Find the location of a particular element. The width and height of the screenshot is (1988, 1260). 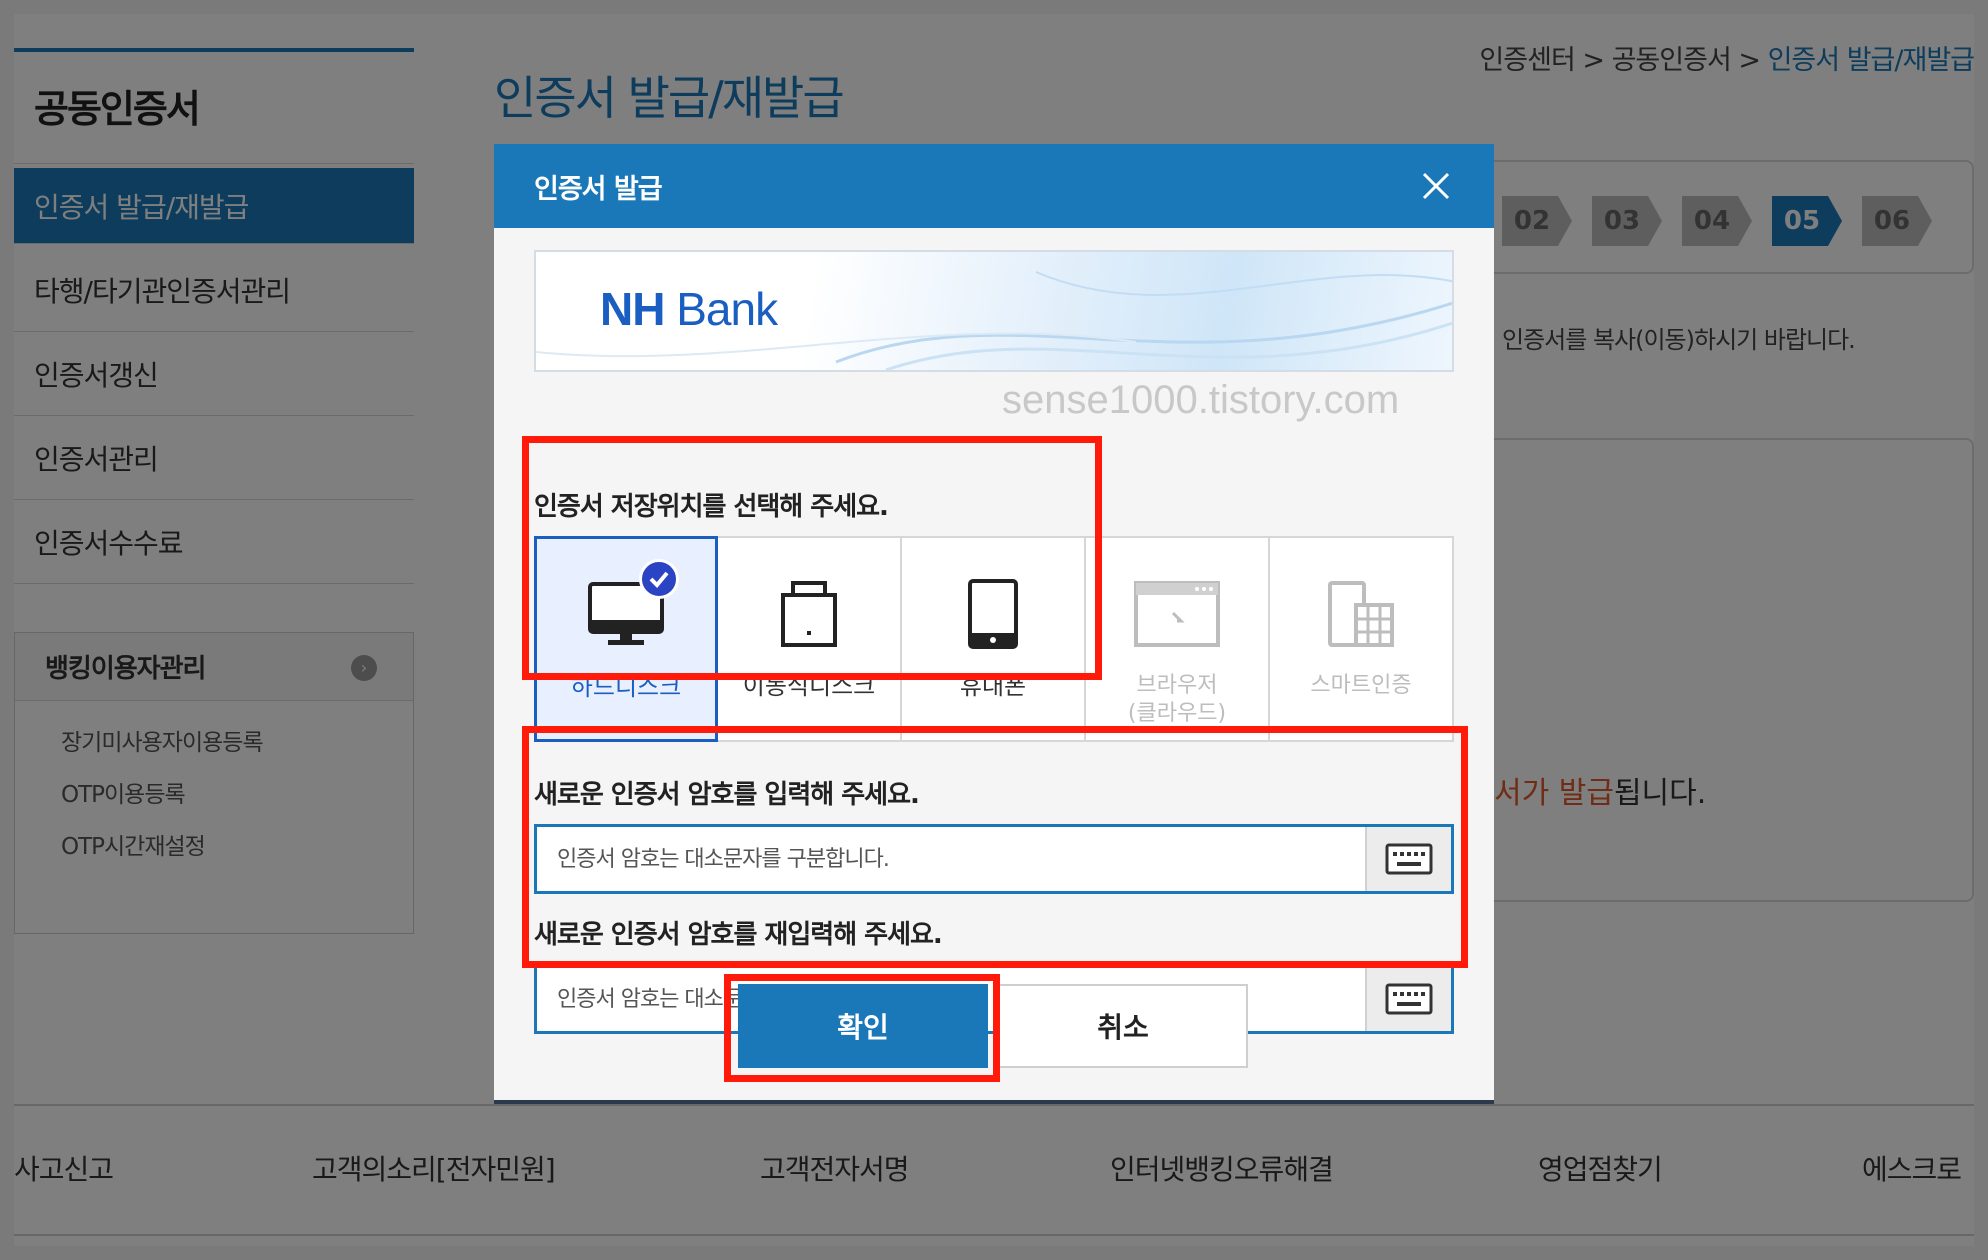

watermark: sense1000.tistory.com is located at coordinates (1201, 400).